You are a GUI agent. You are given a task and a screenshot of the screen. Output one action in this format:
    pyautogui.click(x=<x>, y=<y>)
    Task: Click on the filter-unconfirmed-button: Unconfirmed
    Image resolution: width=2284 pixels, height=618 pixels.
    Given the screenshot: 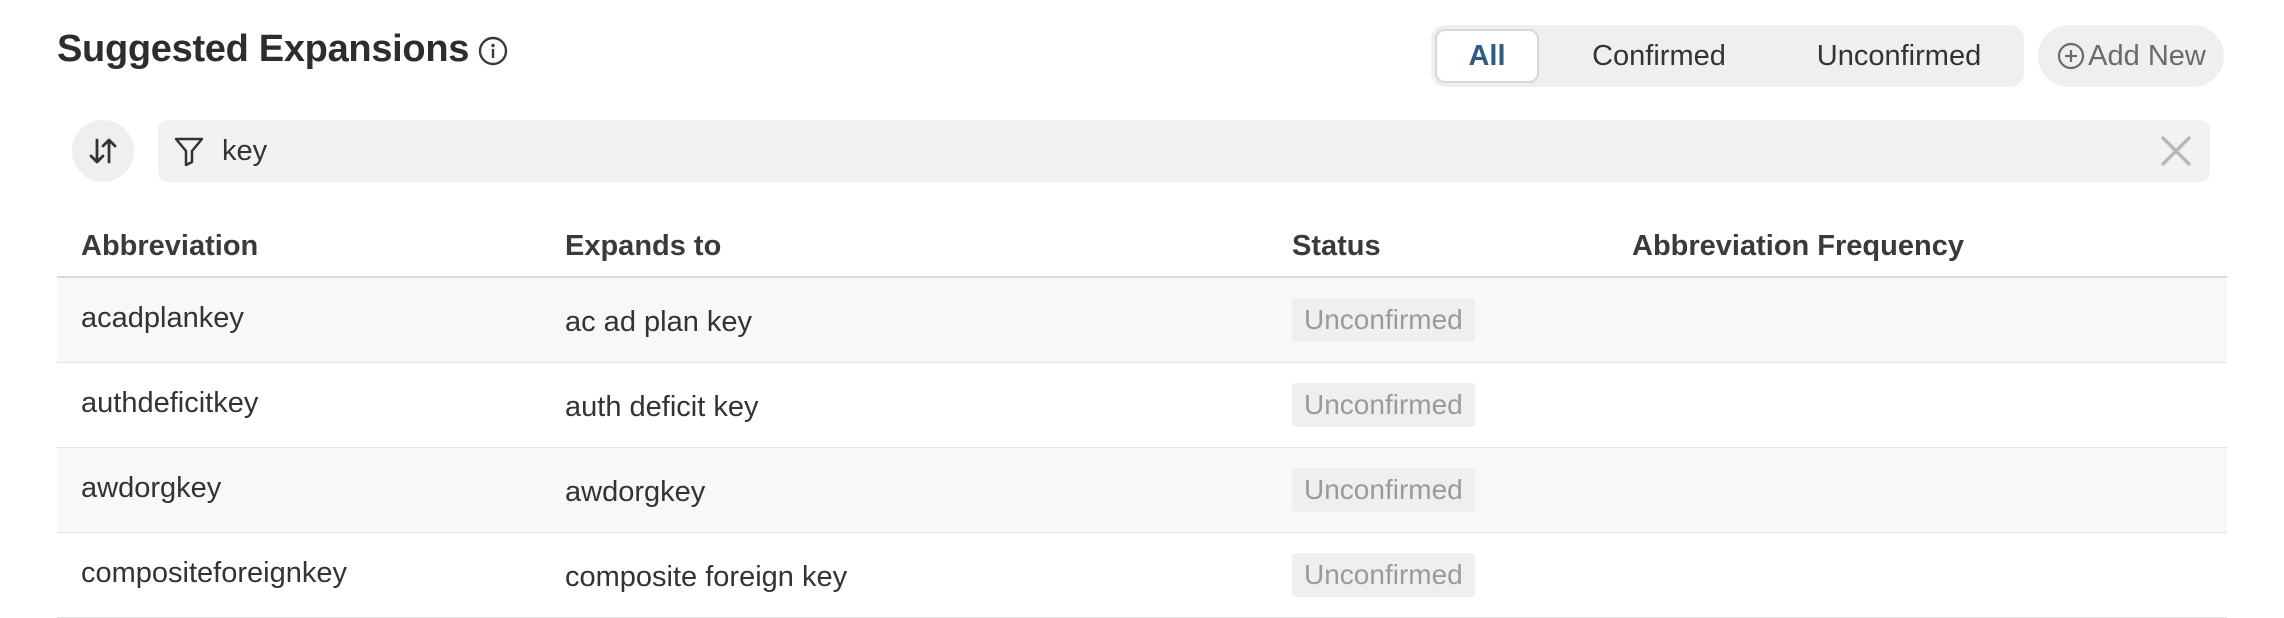 What is the action you would take?
    pyautogui.click(x=1899, y=56)
    